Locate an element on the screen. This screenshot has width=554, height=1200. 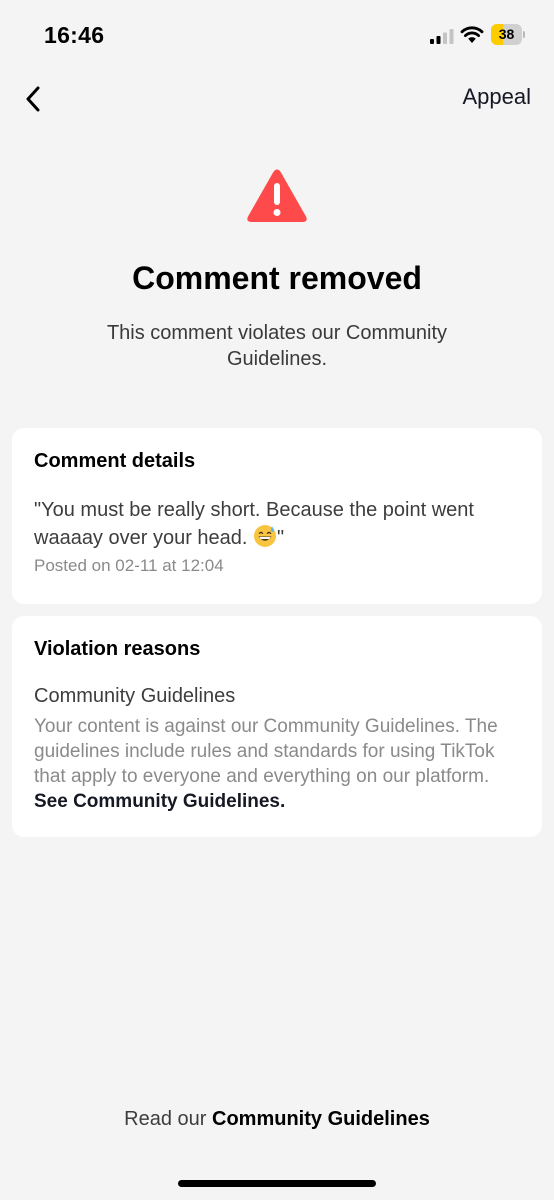
community-guidelines-link: Community Guidelines is located at coordinates (321, 1119).